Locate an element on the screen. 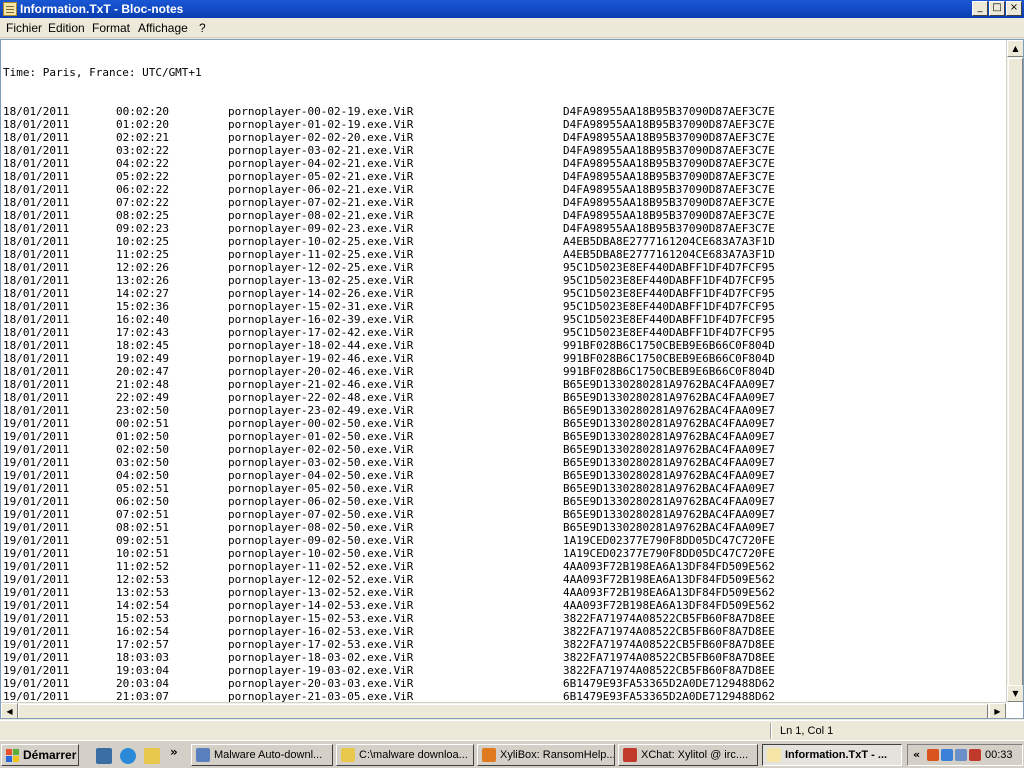 This screenshot has width=1024, height=768. document-header-line: Time: Paris, France: UTC/GMT+1 is located at coordinates (505, 72).